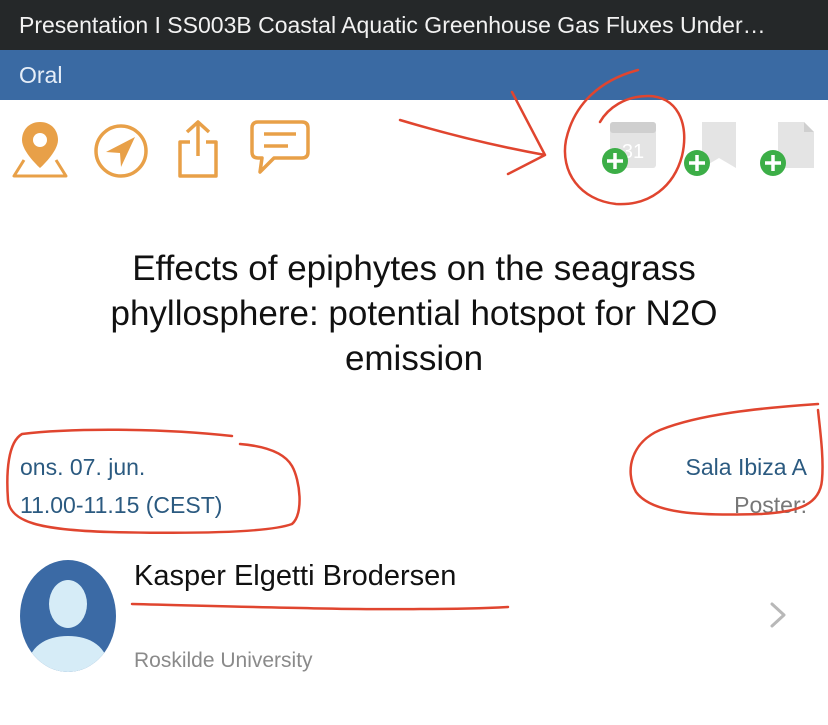  I want to click on session-type-label: Oral, so click(41, 75).